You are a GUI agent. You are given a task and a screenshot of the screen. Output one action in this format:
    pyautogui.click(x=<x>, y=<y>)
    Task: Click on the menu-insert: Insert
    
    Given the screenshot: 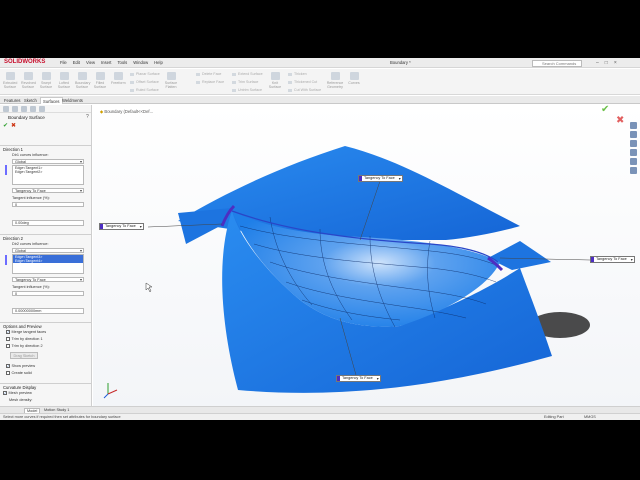 What is the action you would take?
    pyautogui.click(x=106, y=62)
    